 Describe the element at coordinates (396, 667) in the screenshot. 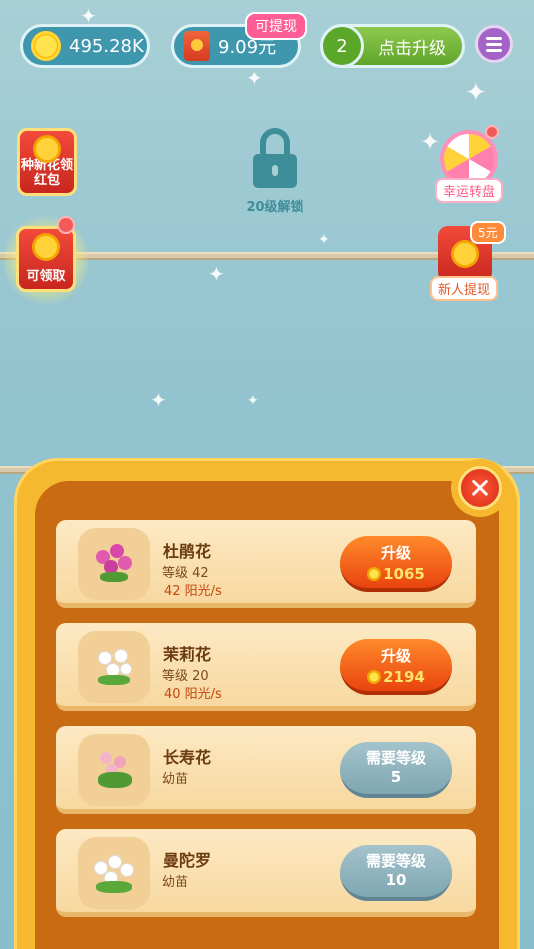

I see `upgrade-button: 升级 2194` at that location.